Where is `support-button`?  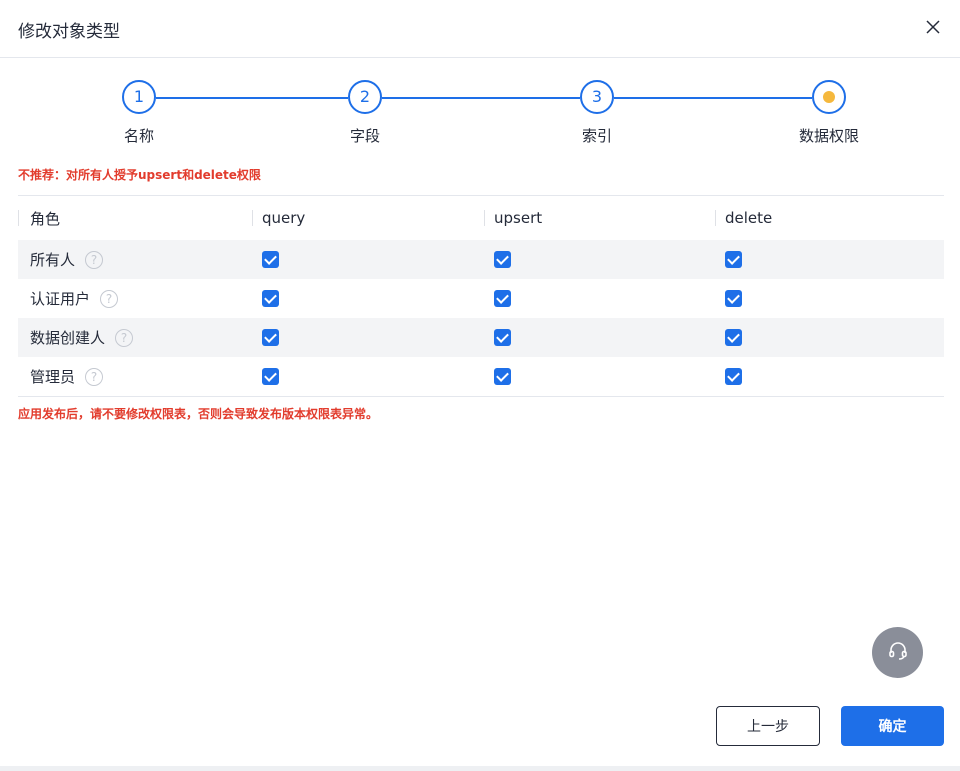 support-button is located at coordinates (897, 652).